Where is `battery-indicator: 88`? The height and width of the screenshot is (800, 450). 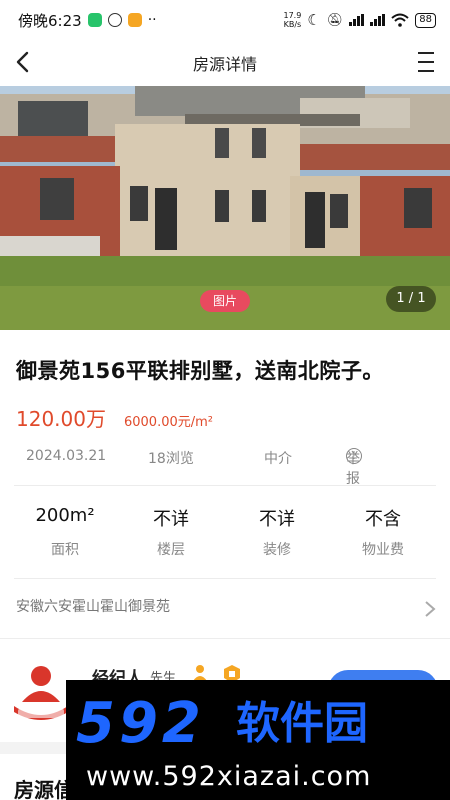
battery-indicator: 88 is located at coordinates (425, 20).